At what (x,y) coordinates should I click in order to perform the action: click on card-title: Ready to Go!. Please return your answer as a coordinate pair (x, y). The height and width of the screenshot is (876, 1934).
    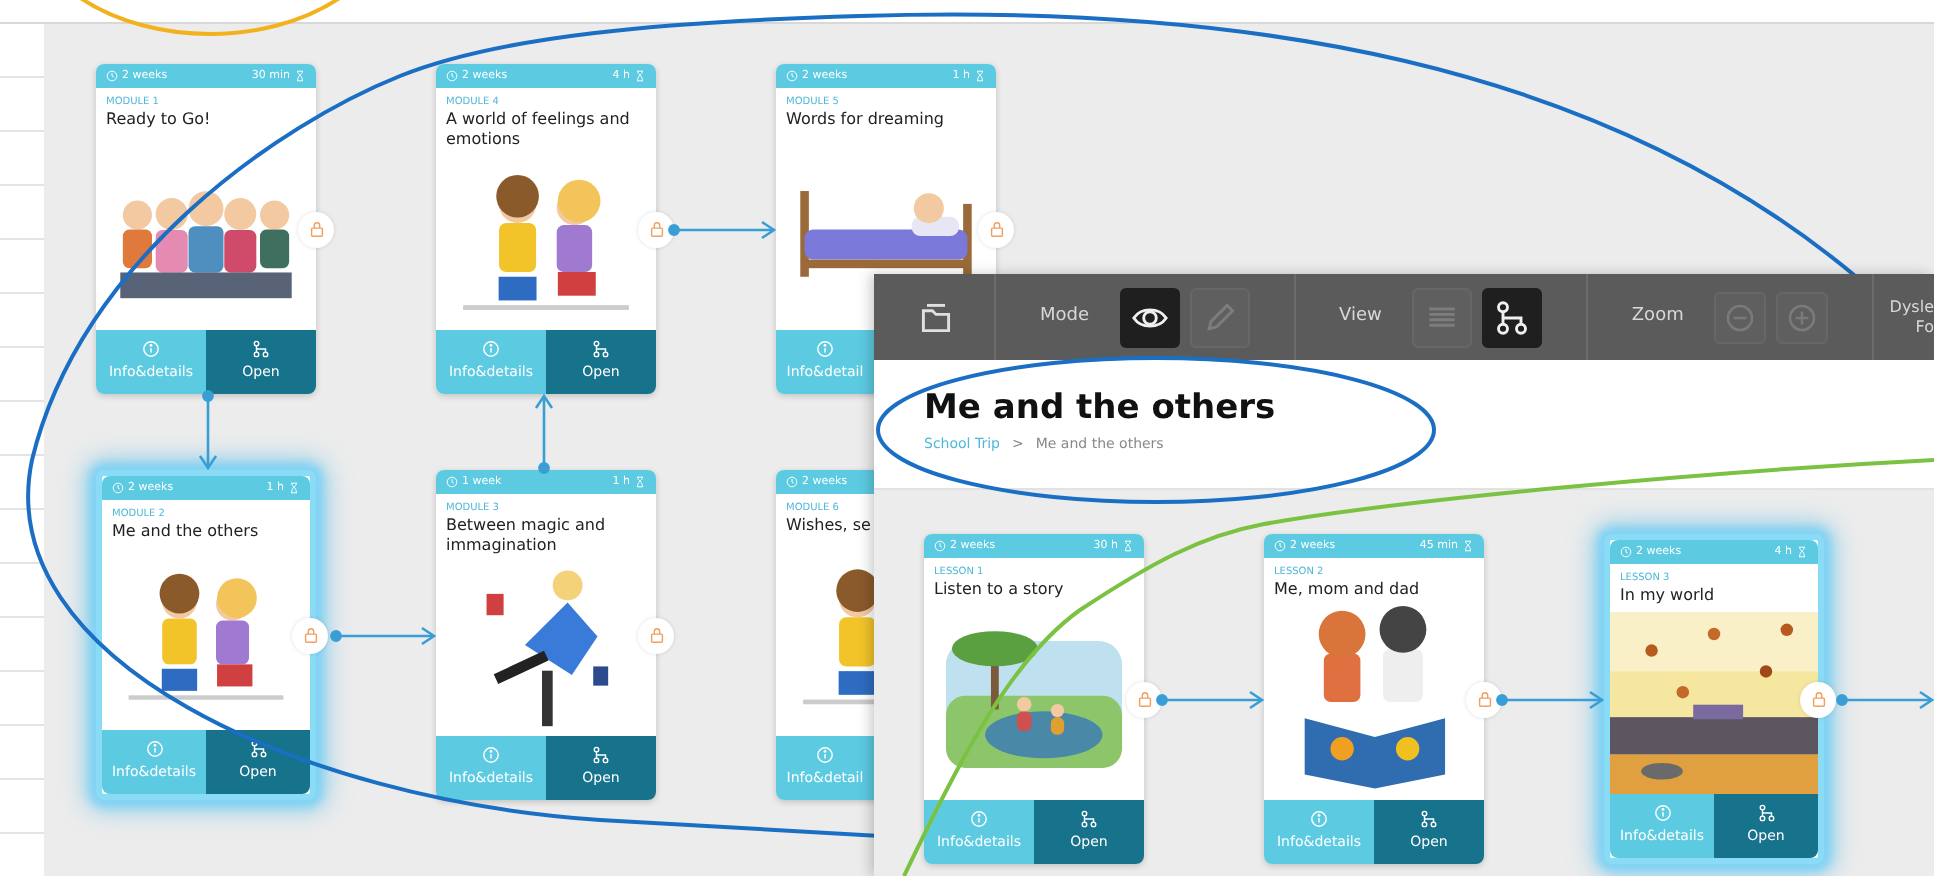
    Looking at the image, I should click on (158, 119).